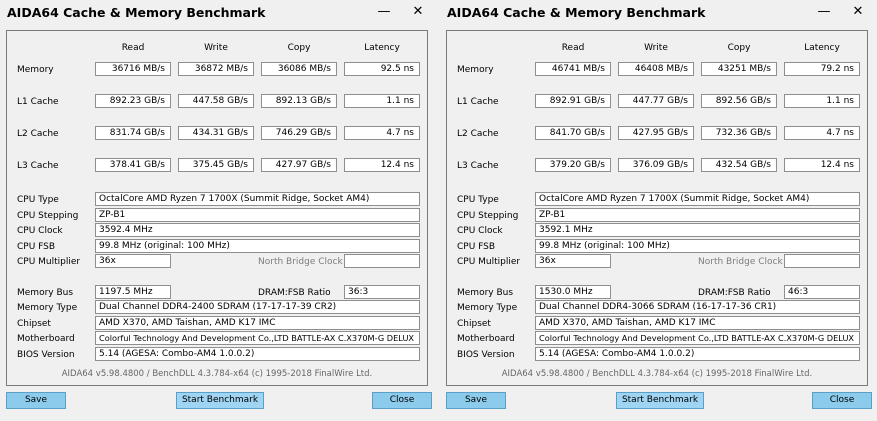 Image resolution: width=877 pixels, height=421 pixels. What do you see at coordinates (133, 261) in the screenshot?
I see `cpu-multiplier-value: 36x` at bounding box center [133, 261].